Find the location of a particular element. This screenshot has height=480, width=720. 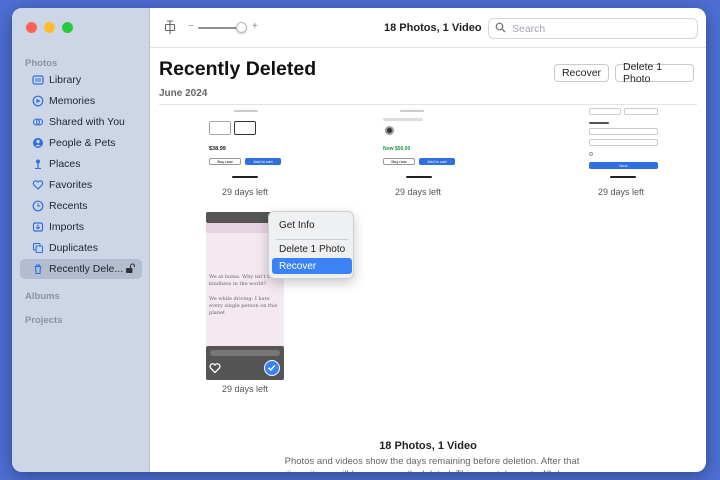

sidebar-item-places: Places is located at coordinates (81, 164).